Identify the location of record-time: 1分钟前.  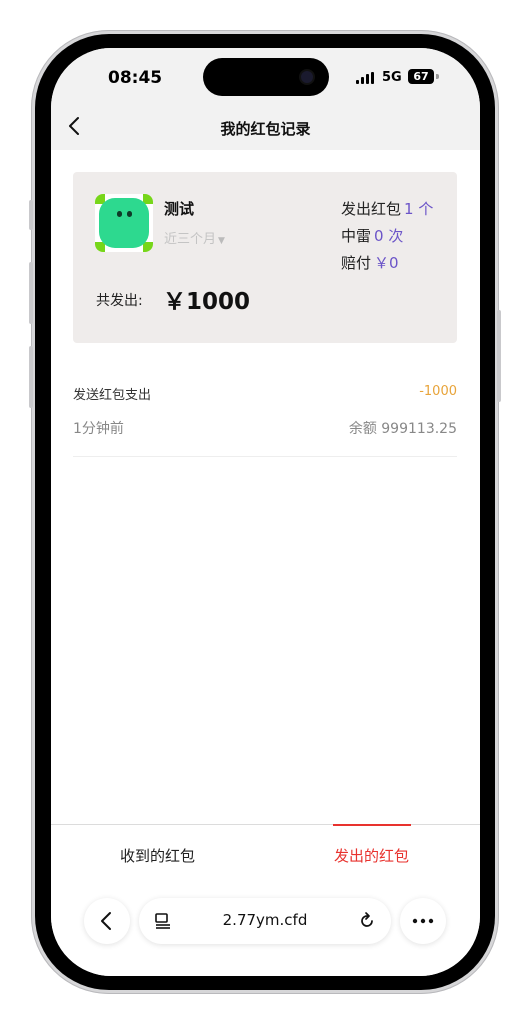
(98, 429).